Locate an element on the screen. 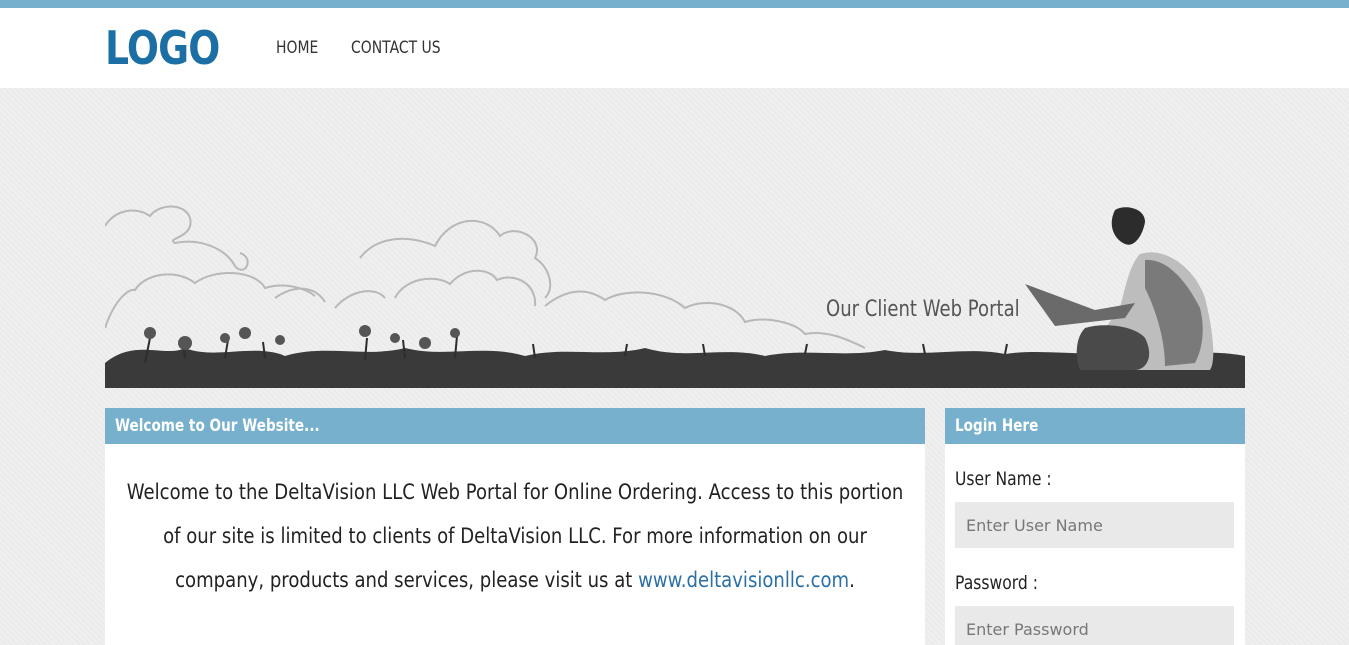 The width and height of the screenshot is (1349, 645). banner-caption: Our Client Web Portal is located at coordinates (923, 309).